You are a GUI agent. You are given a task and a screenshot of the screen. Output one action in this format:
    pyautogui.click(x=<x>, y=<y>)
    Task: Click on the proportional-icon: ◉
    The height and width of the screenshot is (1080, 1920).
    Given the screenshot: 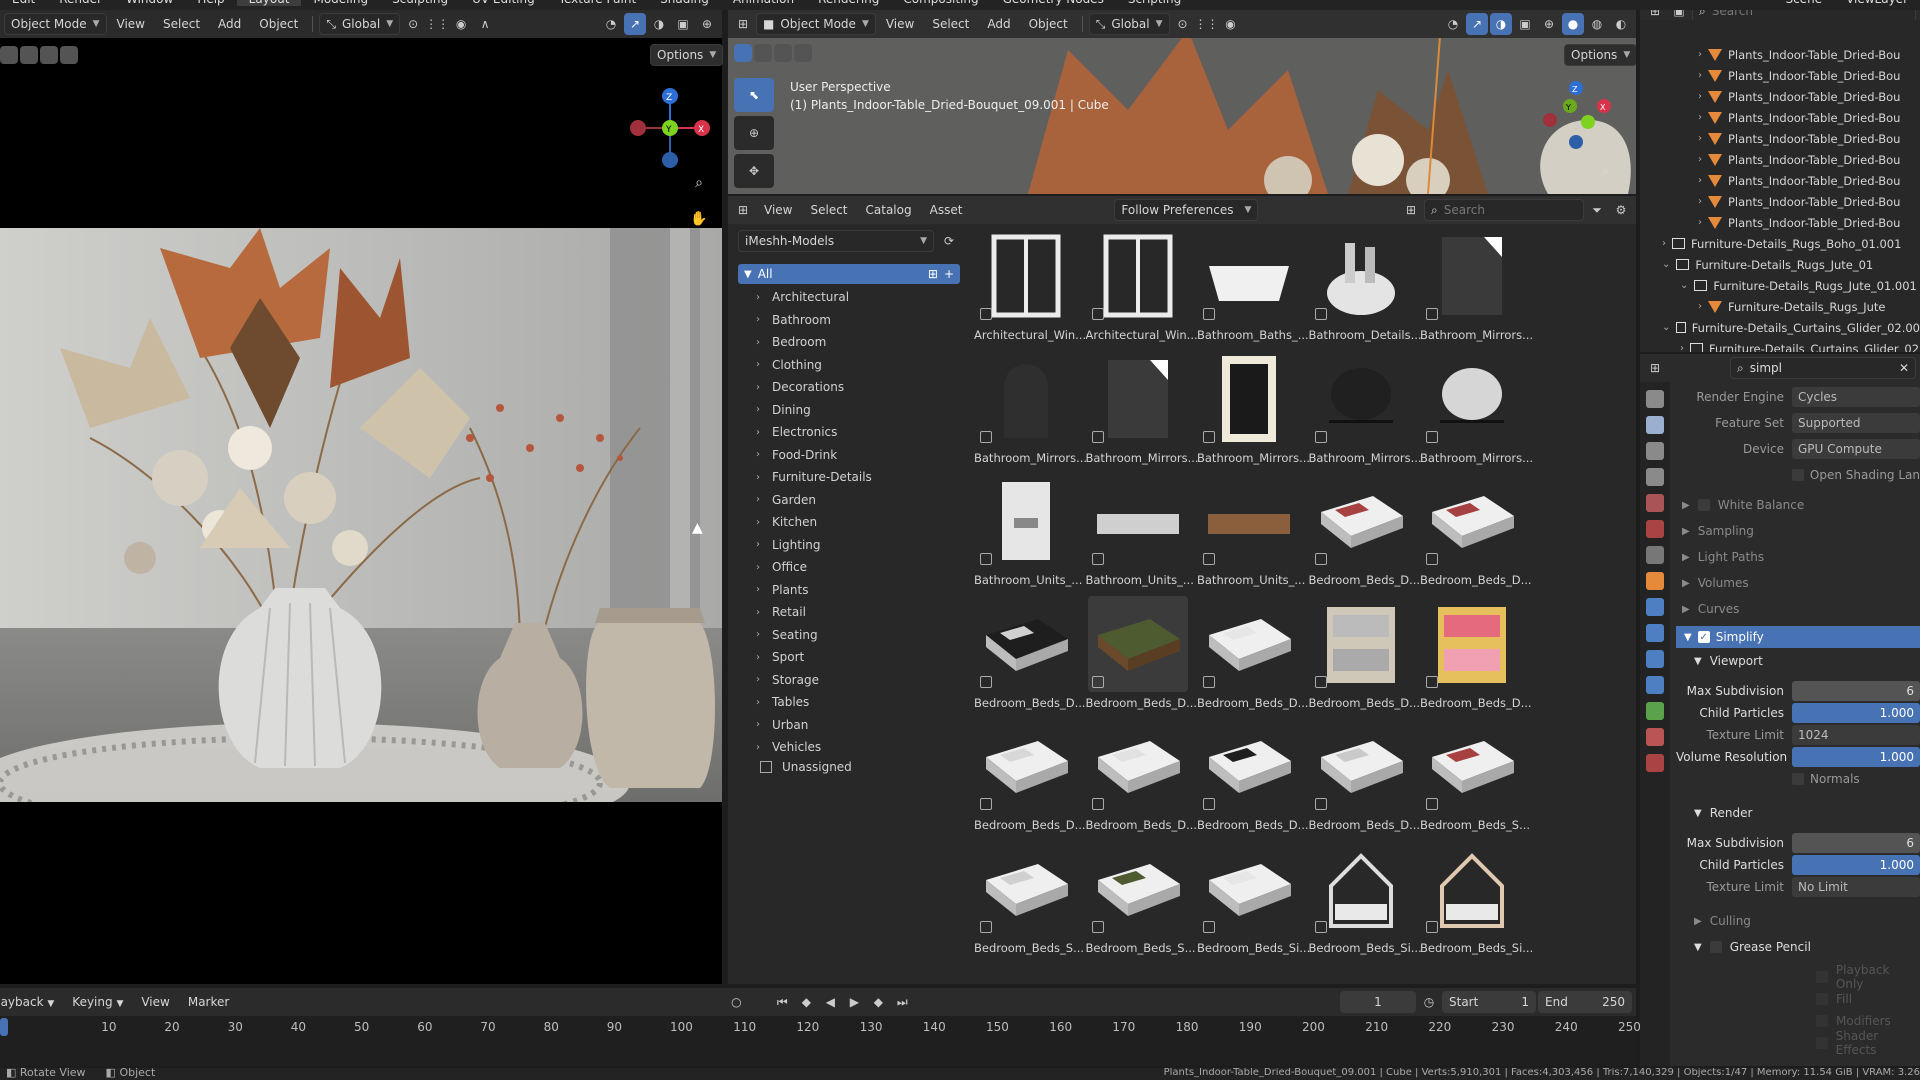 What is the action you would take?
    pyautogui.click(x=461, y=24)
    